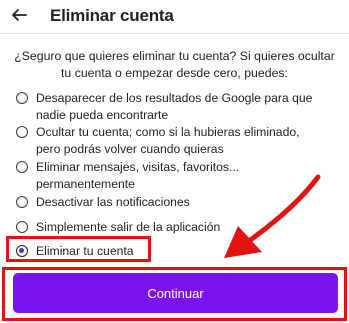  What do you see at coordinates (78, 249) in the screenshot?
I see `annotation-highlight-box` at bounding box center [78, 249].